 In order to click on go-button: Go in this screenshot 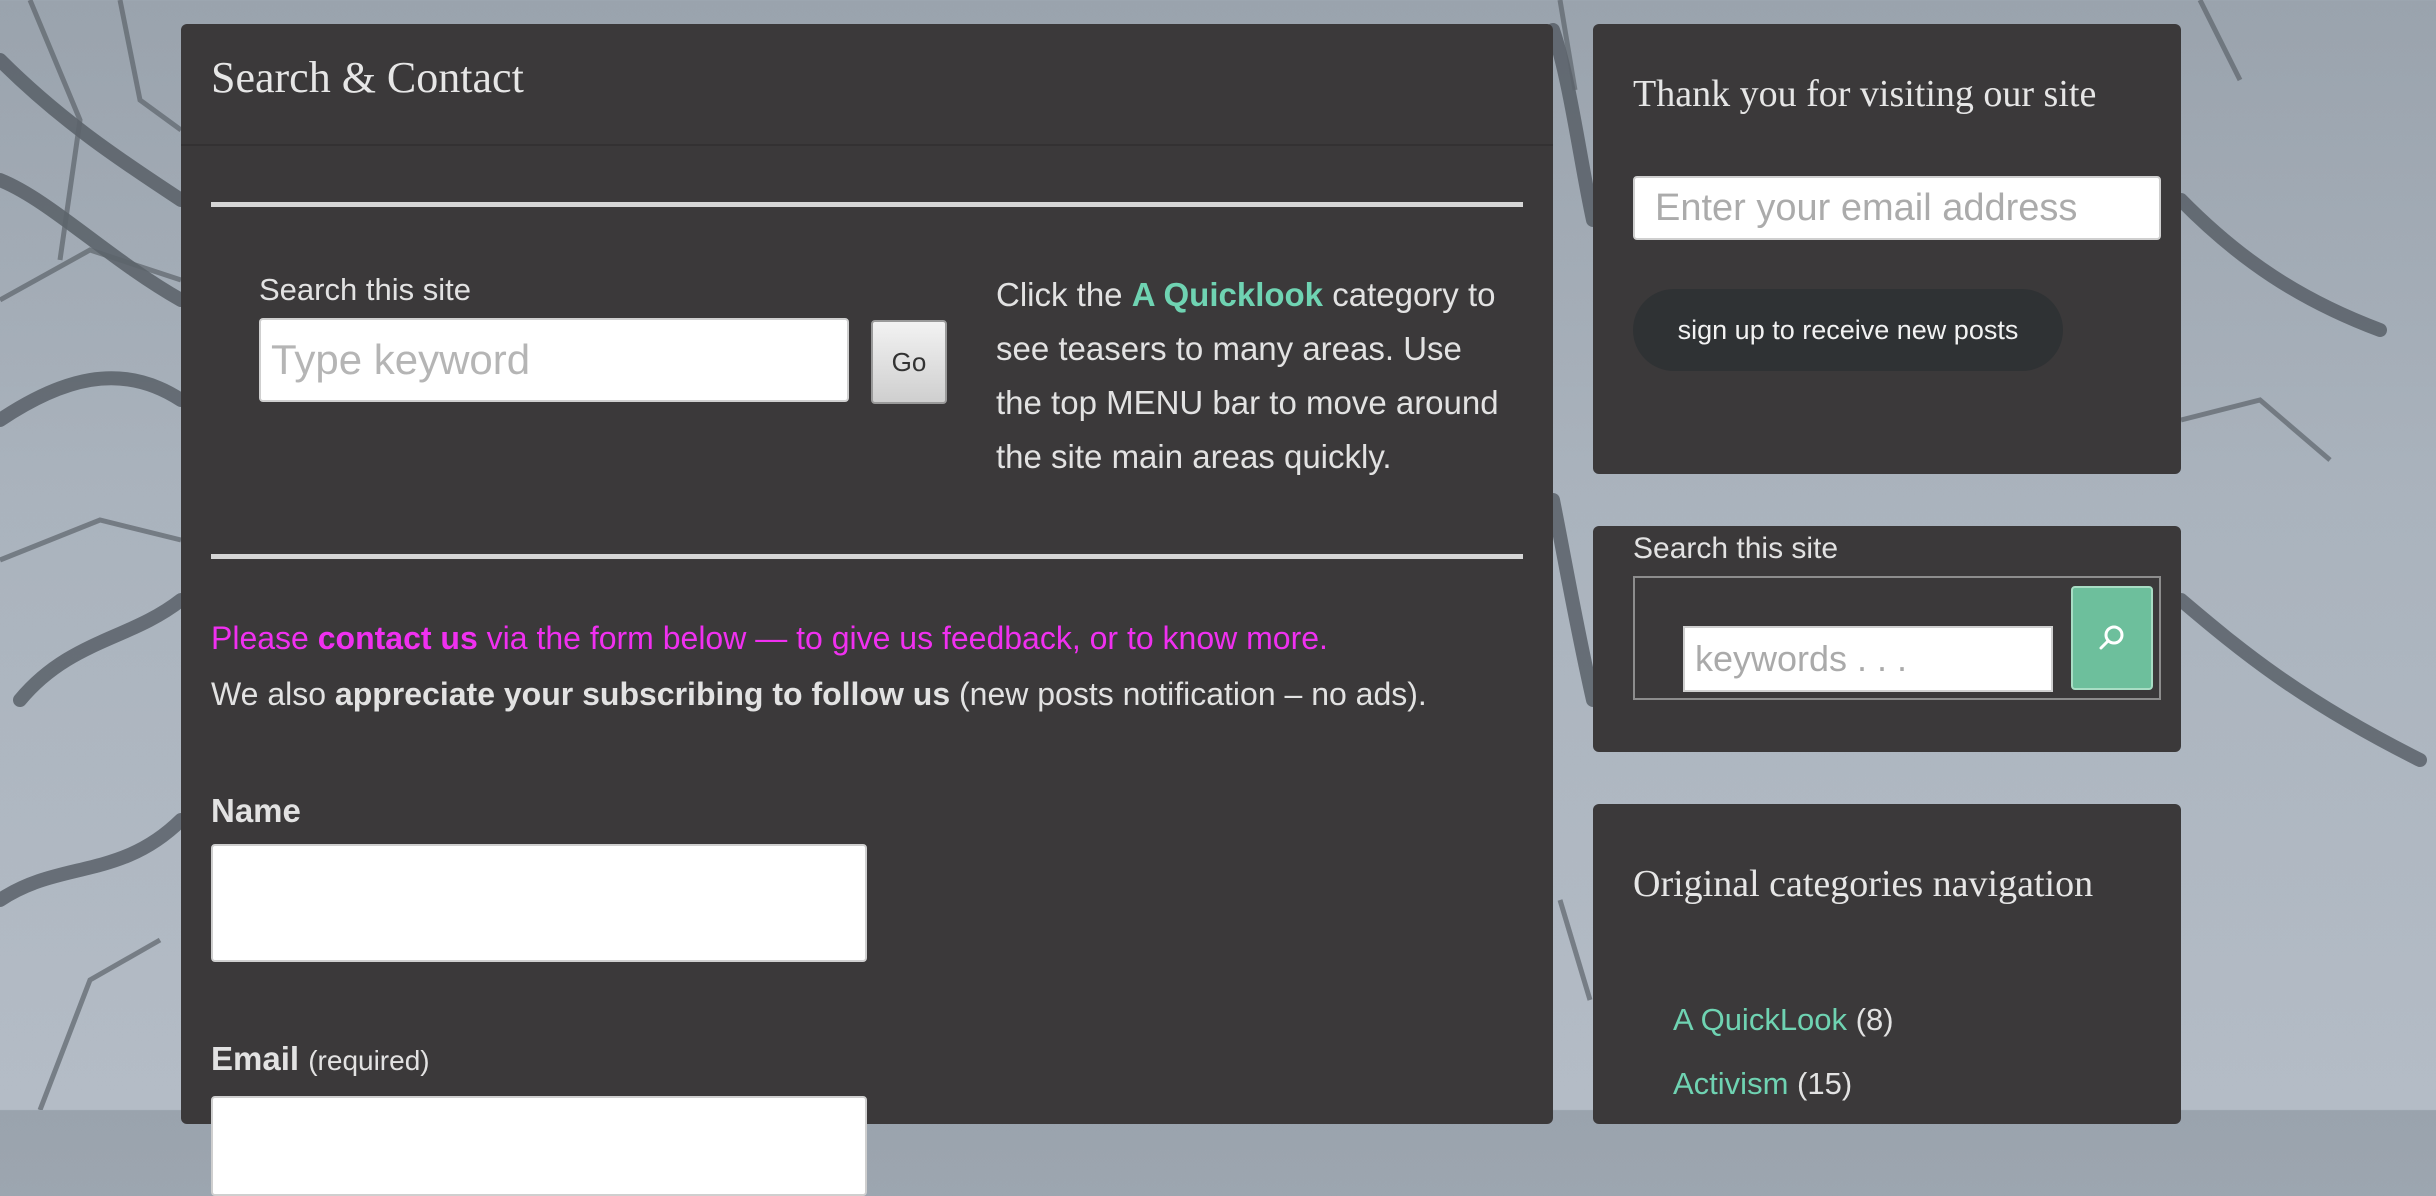, I will do `click(909, 362)`.